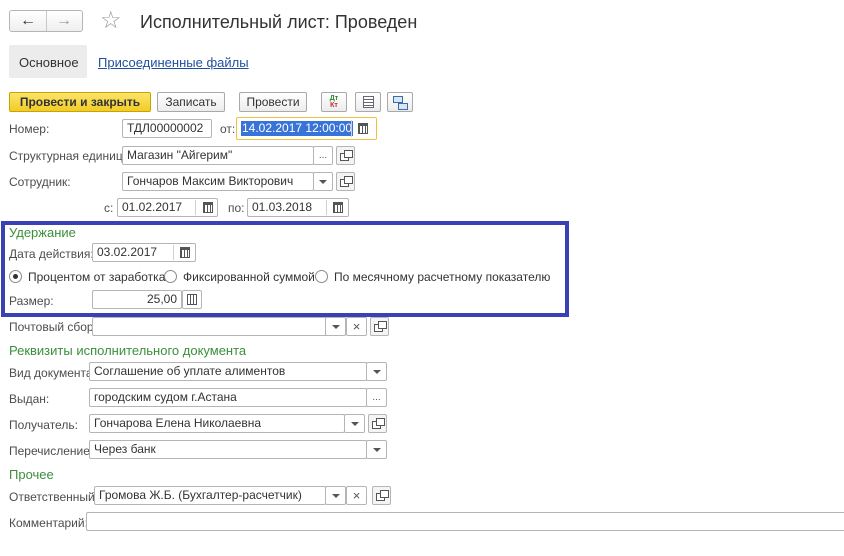 The width and height of the screenshot is (844, 556). Describe the element at coordinates (170, 276) in the screenshot. I see `radio-fixed-amount` at that location.